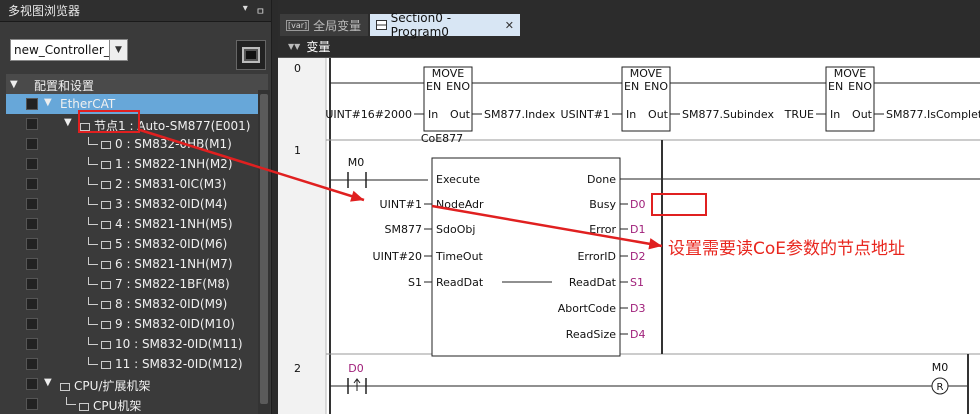 The width and height of the screenshot is (980, 414). I want to click on chevron-down-icon: ▼, so click(118, 50).